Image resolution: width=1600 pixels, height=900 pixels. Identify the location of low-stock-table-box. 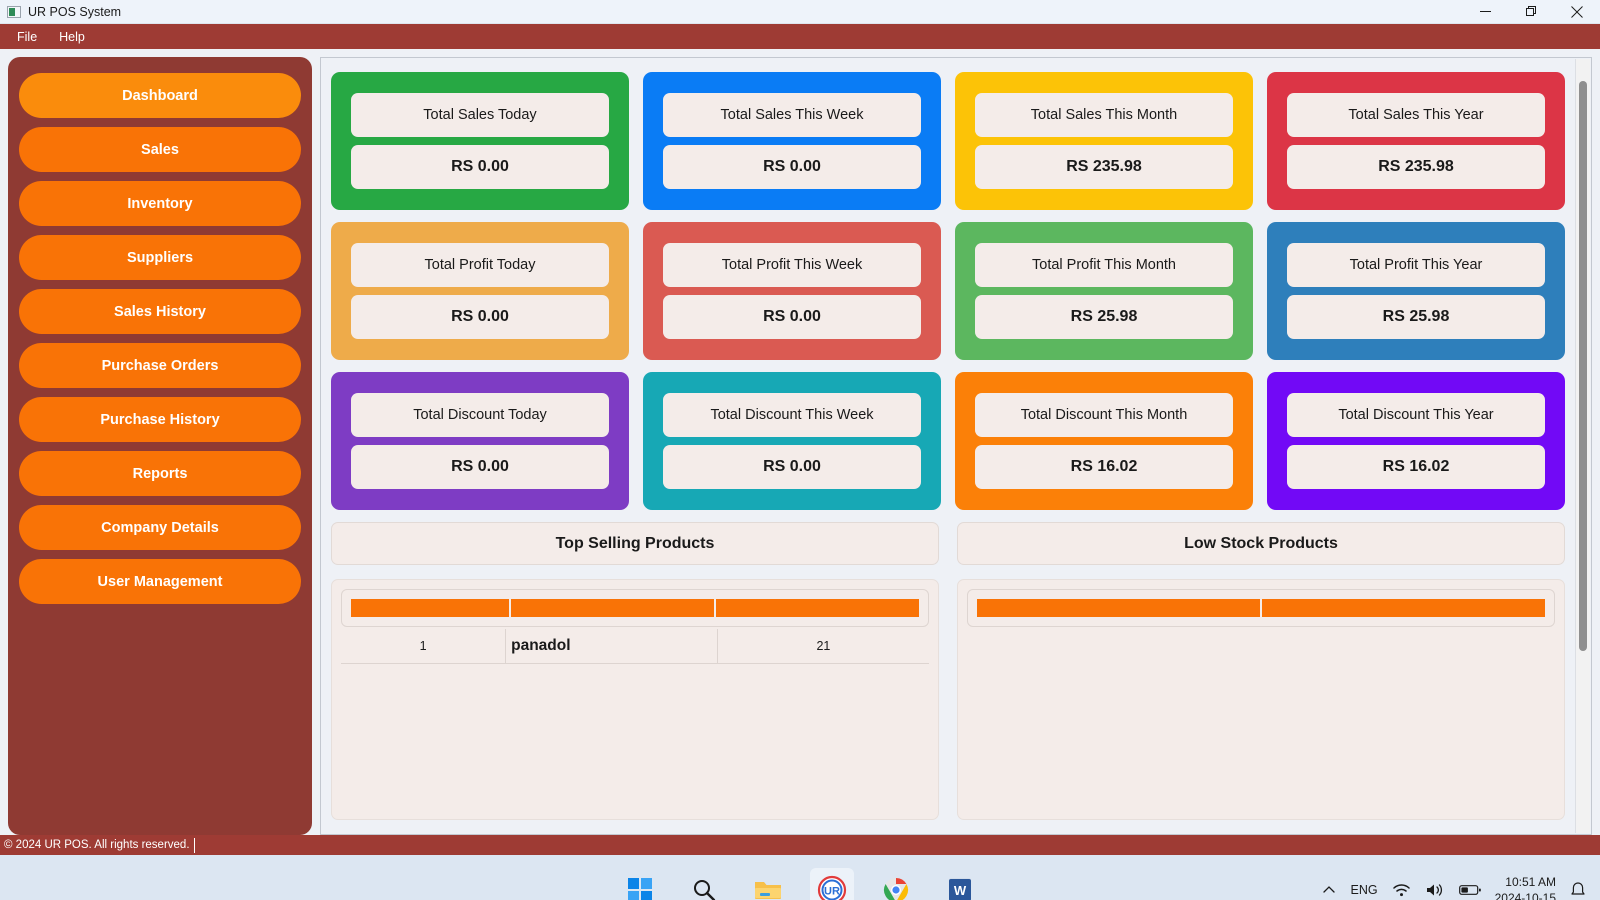
(1261, 699).